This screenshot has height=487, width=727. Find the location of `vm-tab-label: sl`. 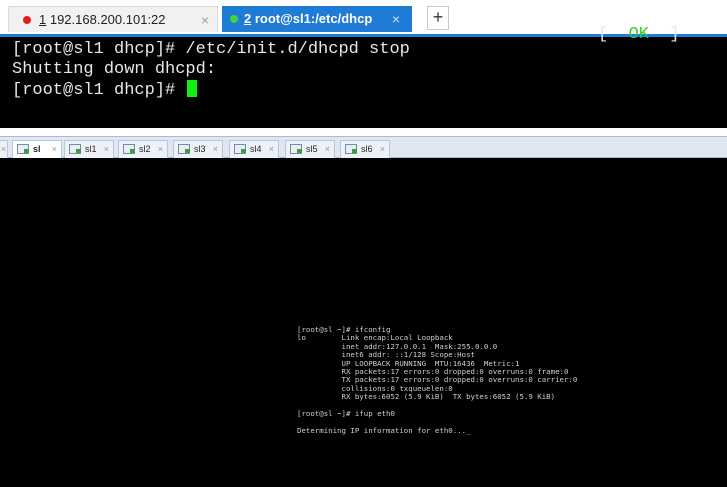

vm-tab-label: sl is located at coordinates (37, 149).